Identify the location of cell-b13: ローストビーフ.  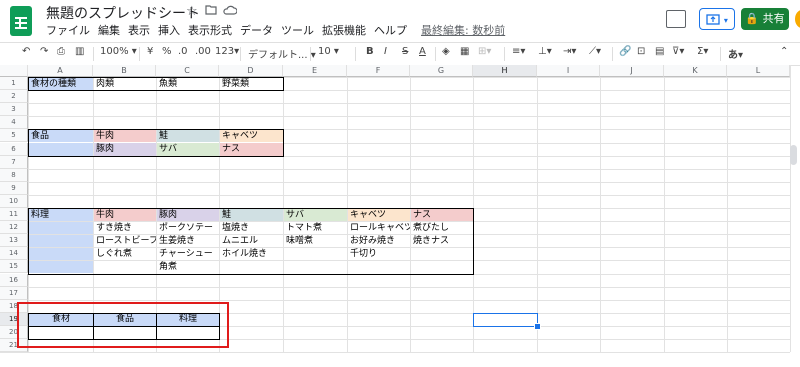
(125, 241).